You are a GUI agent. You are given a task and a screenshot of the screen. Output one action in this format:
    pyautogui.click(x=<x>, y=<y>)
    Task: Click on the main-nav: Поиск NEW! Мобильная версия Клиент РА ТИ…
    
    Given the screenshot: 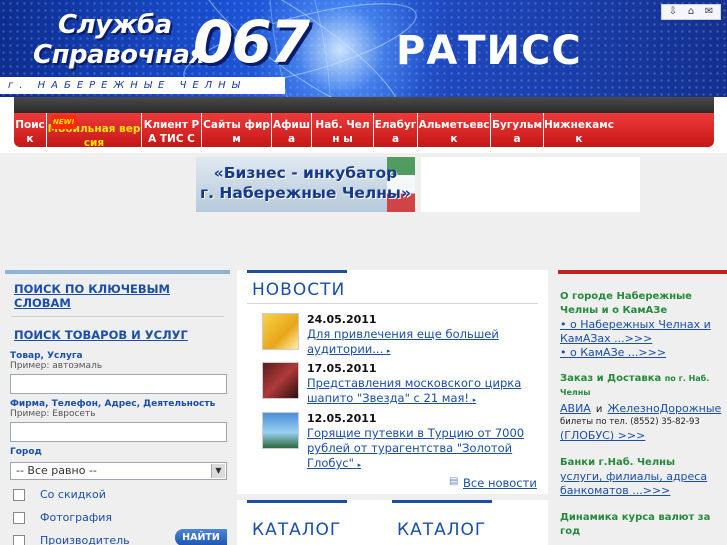 What is the action you would take?
    pyautogui.click(x=364, y=130)
    